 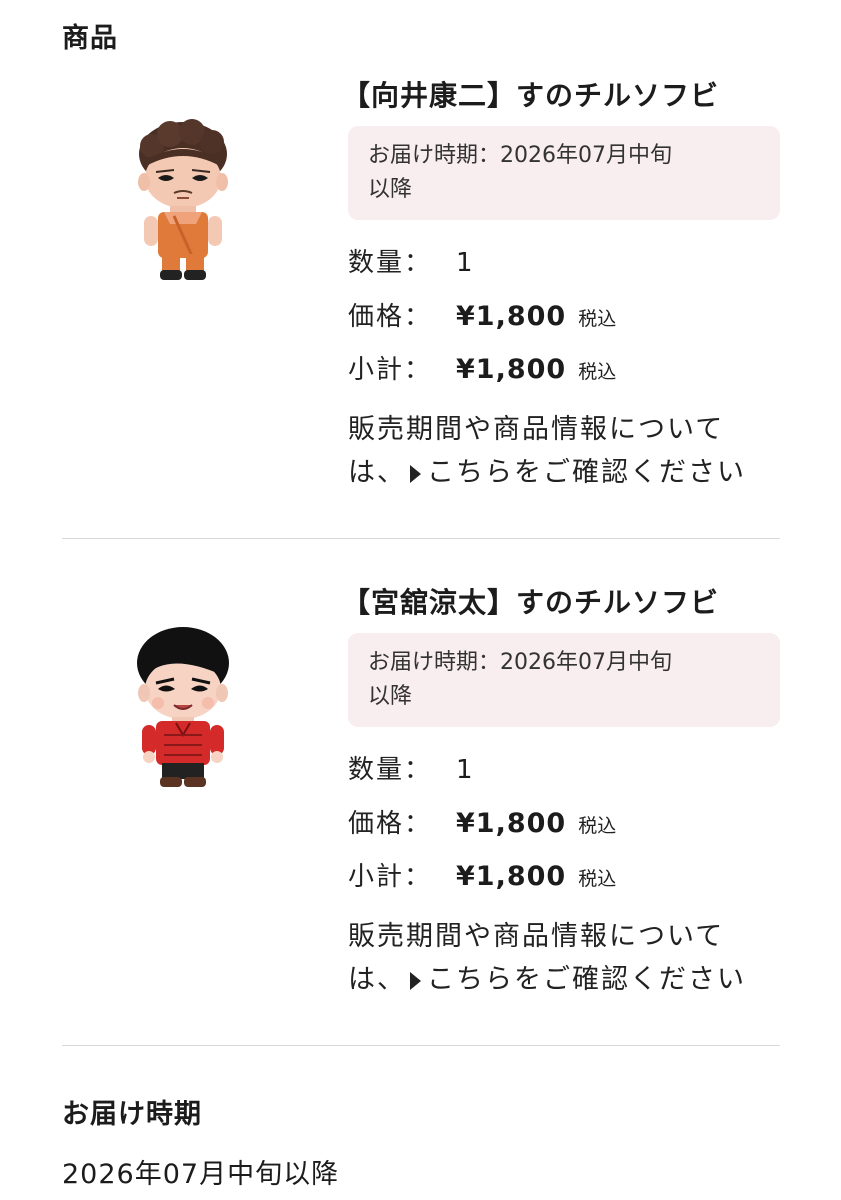 What do you see at coordinates (90, 38) in the screenshot?
I see `section-title: 商品` at bounding box center [90, 38].